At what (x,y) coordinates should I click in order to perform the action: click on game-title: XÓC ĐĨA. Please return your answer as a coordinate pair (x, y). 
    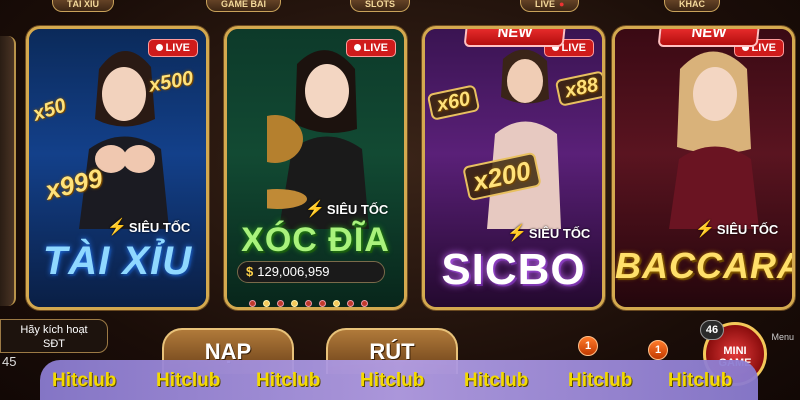
    Looking at the image, I should click on (315, 240).